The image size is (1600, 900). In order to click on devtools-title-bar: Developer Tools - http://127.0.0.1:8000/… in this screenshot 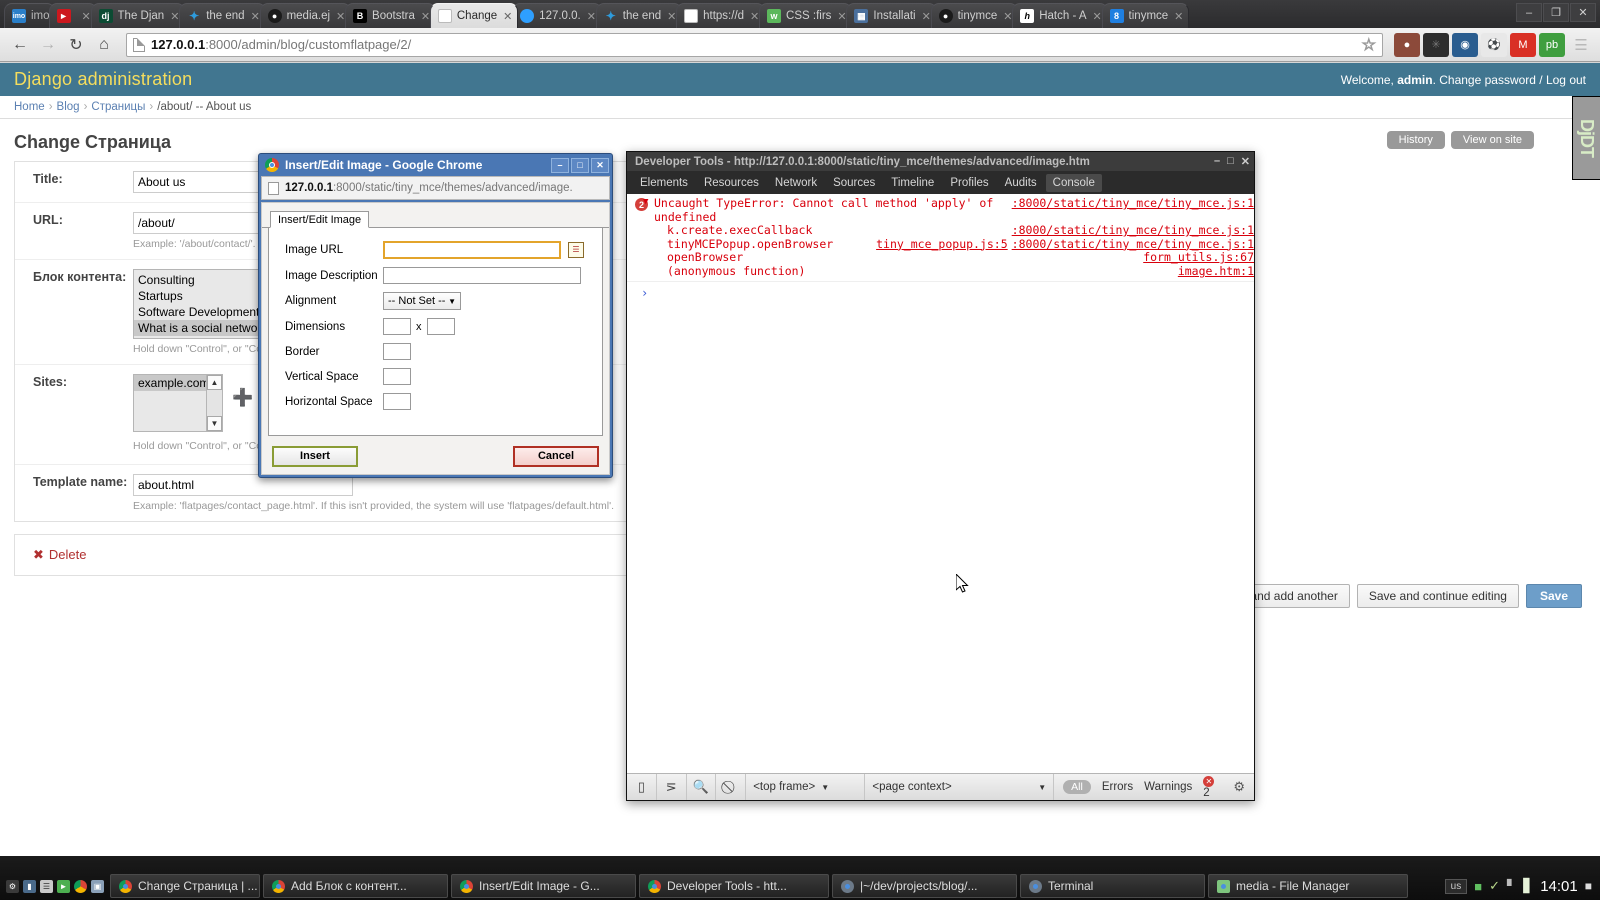, I will do `click(940, 161)`.